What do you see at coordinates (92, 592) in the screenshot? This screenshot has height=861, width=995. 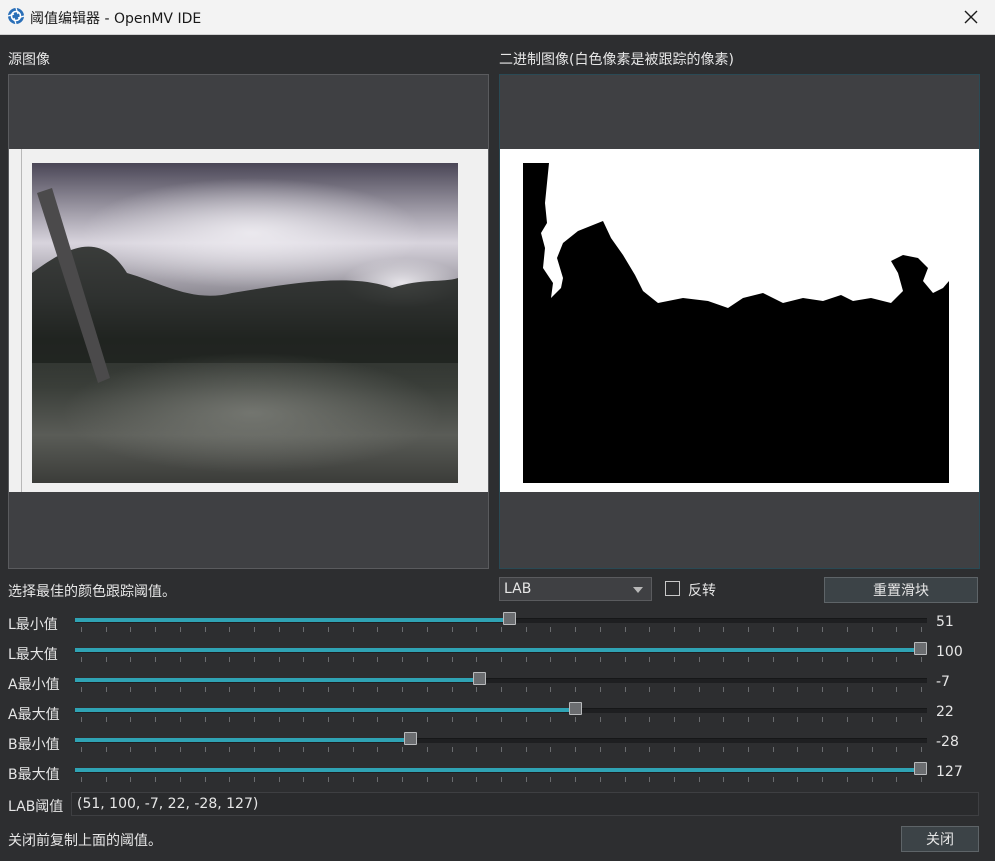 I see `instructions-text: 选择最佳的颜色跟踪阈值。` at bounding box center [92, 592].